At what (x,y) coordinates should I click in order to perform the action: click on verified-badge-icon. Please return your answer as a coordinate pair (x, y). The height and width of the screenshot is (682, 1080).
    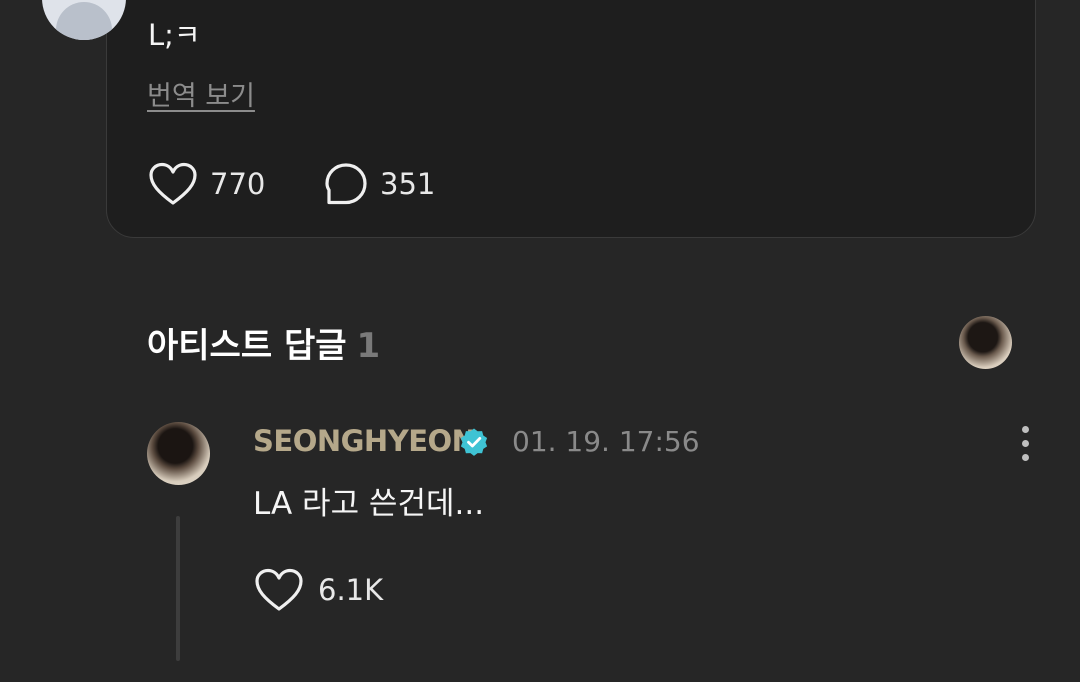
    Looking at the image, I should click on (474, 442).